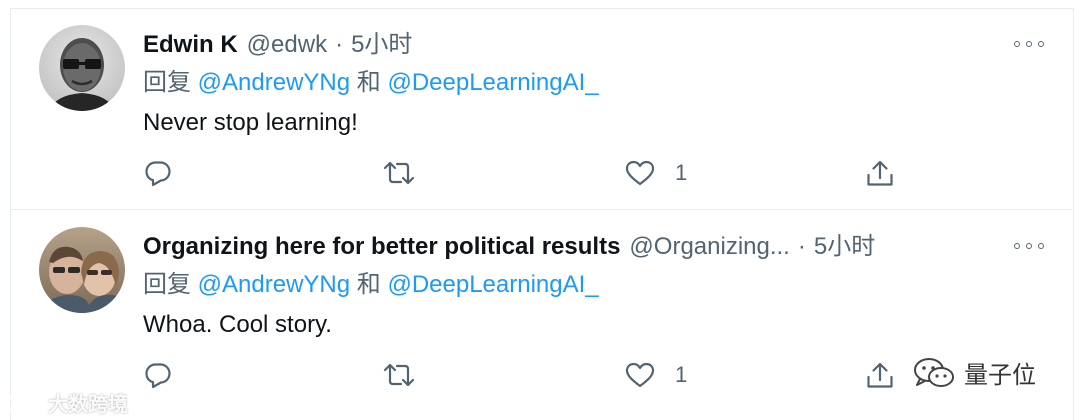 The width and height of the screenshot is (1080, 420). What do you see at coordinates (1000, 375) in the screenshot?
I see `watermark-right-text: 量子位` at bounding box center [1000, 375].